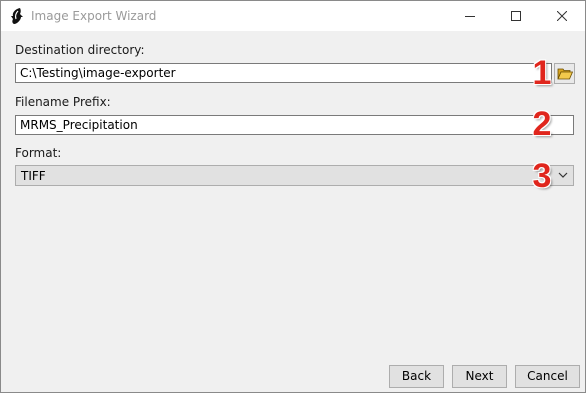 The image size is (586, 393). What do you see at coordinates (416, 376) in the screenshot?
I see `back-button: Back` at bounding box center [416, 376].